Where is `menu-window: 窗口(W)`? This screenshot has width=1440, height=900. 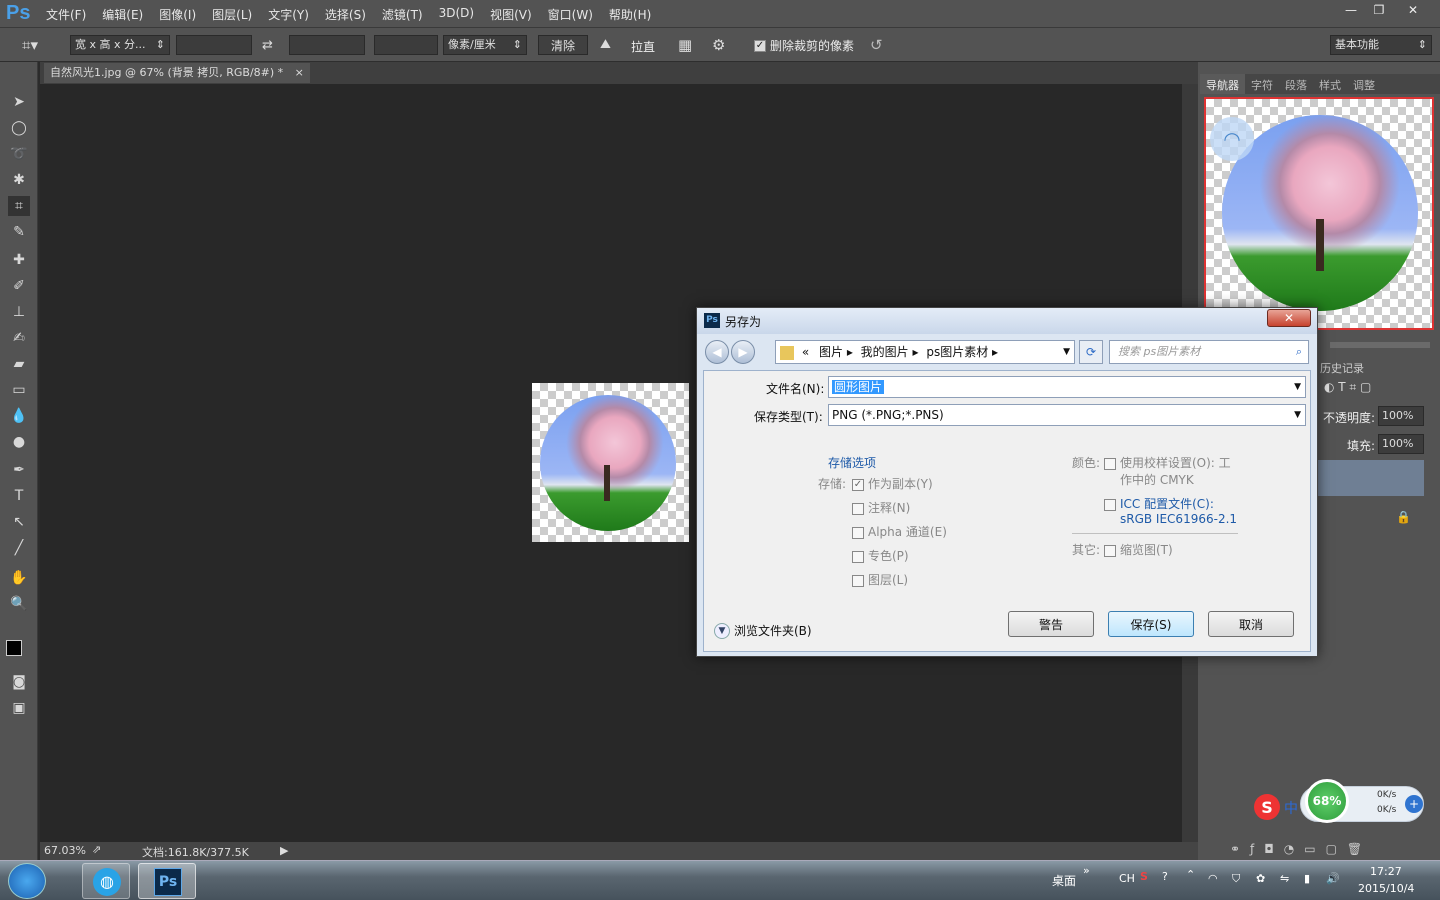
menu-window: 窗口(W) is located at coordinates (570, 14).